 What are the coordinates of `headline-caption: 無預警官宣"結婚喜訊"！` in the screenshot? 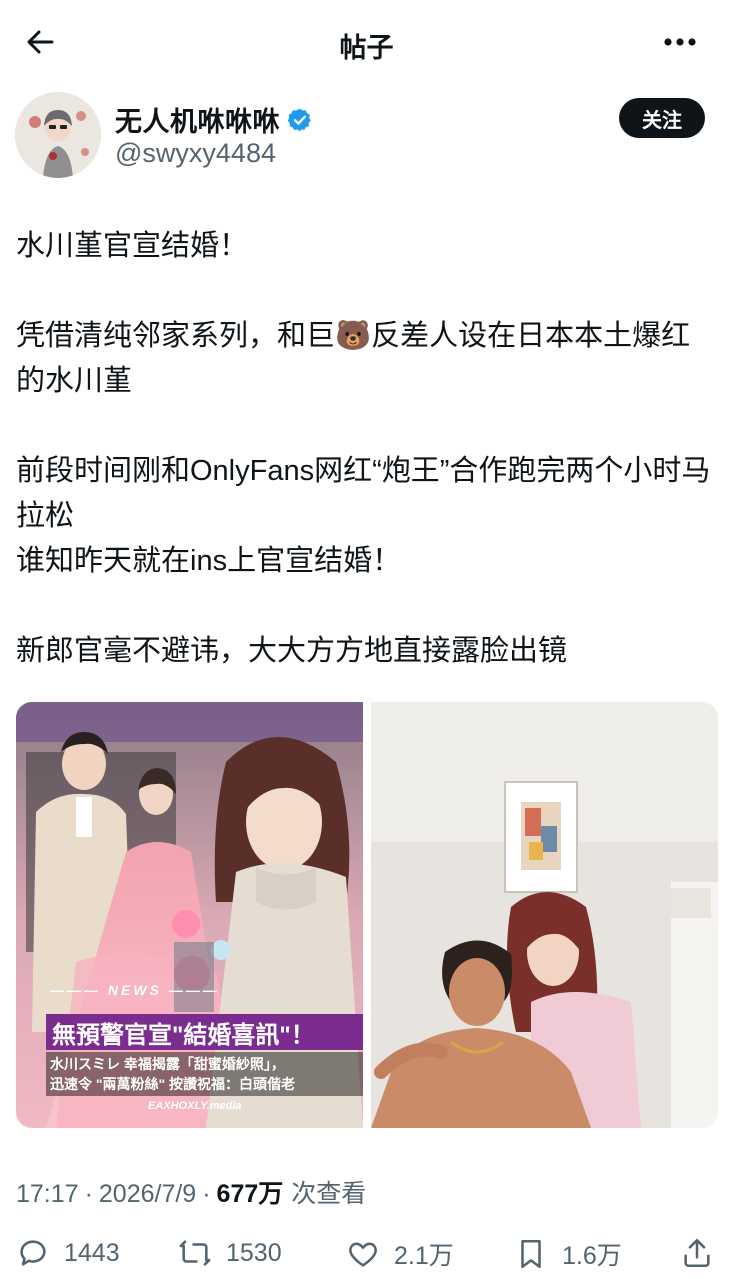 It's located at (204, 1032).